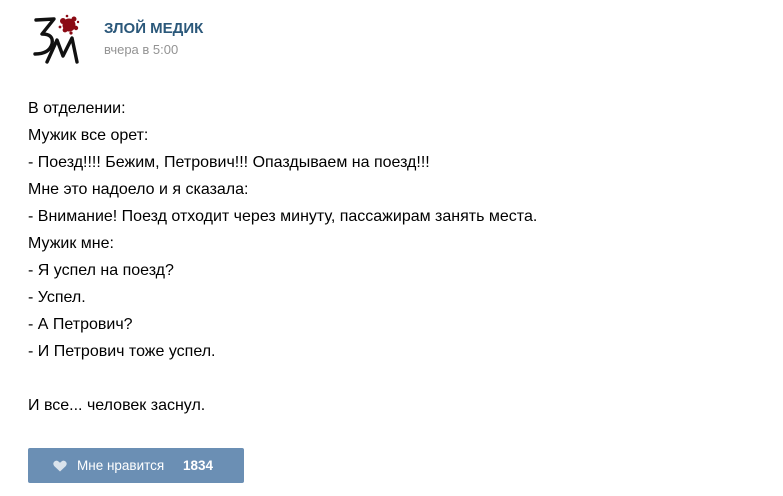 The image size is (783, 496). What do you see at coordinates (138, 189) in the screenshot?
I see `post-text-line: Мне это надоело и я сказала:` at bounding box center [138, 189].